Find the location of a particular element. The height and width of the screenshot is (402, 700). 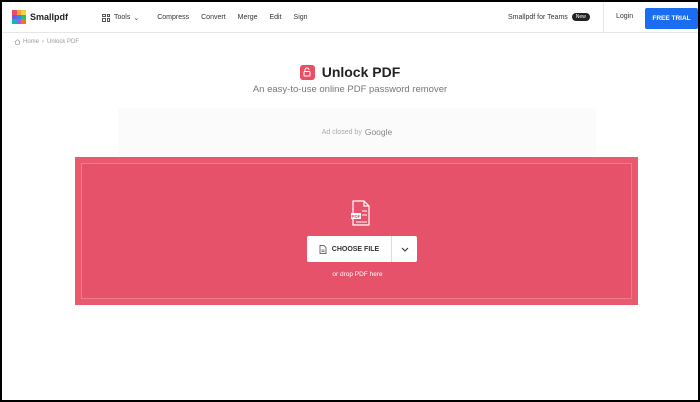

page-heading: Unlock PDF is located at coordinates (350, 72).